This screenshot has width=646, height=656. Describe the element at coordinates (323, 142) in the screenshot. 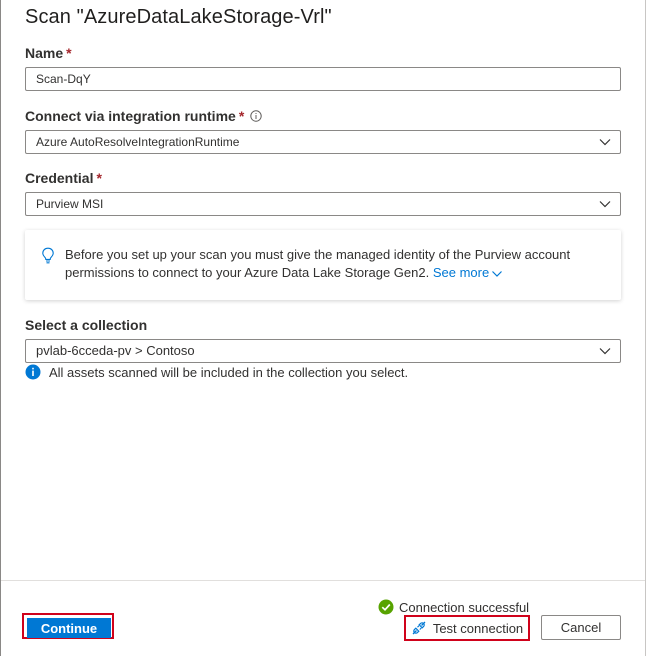

I see `runtime-select: Azure AutoResolveIntegrationRuntime` at that location.